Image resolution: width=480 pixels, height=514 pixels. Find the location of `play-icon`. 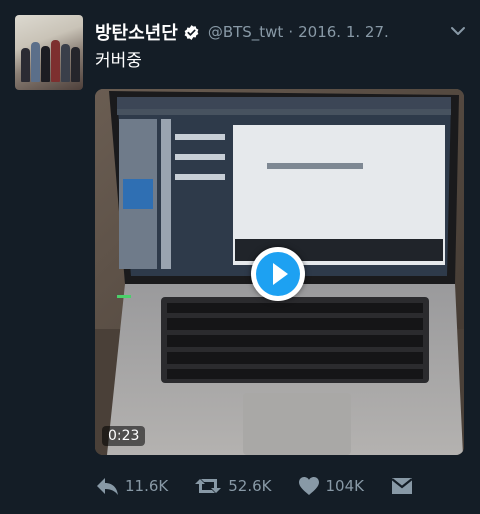

play-icon is located at coordinates (278, 274).